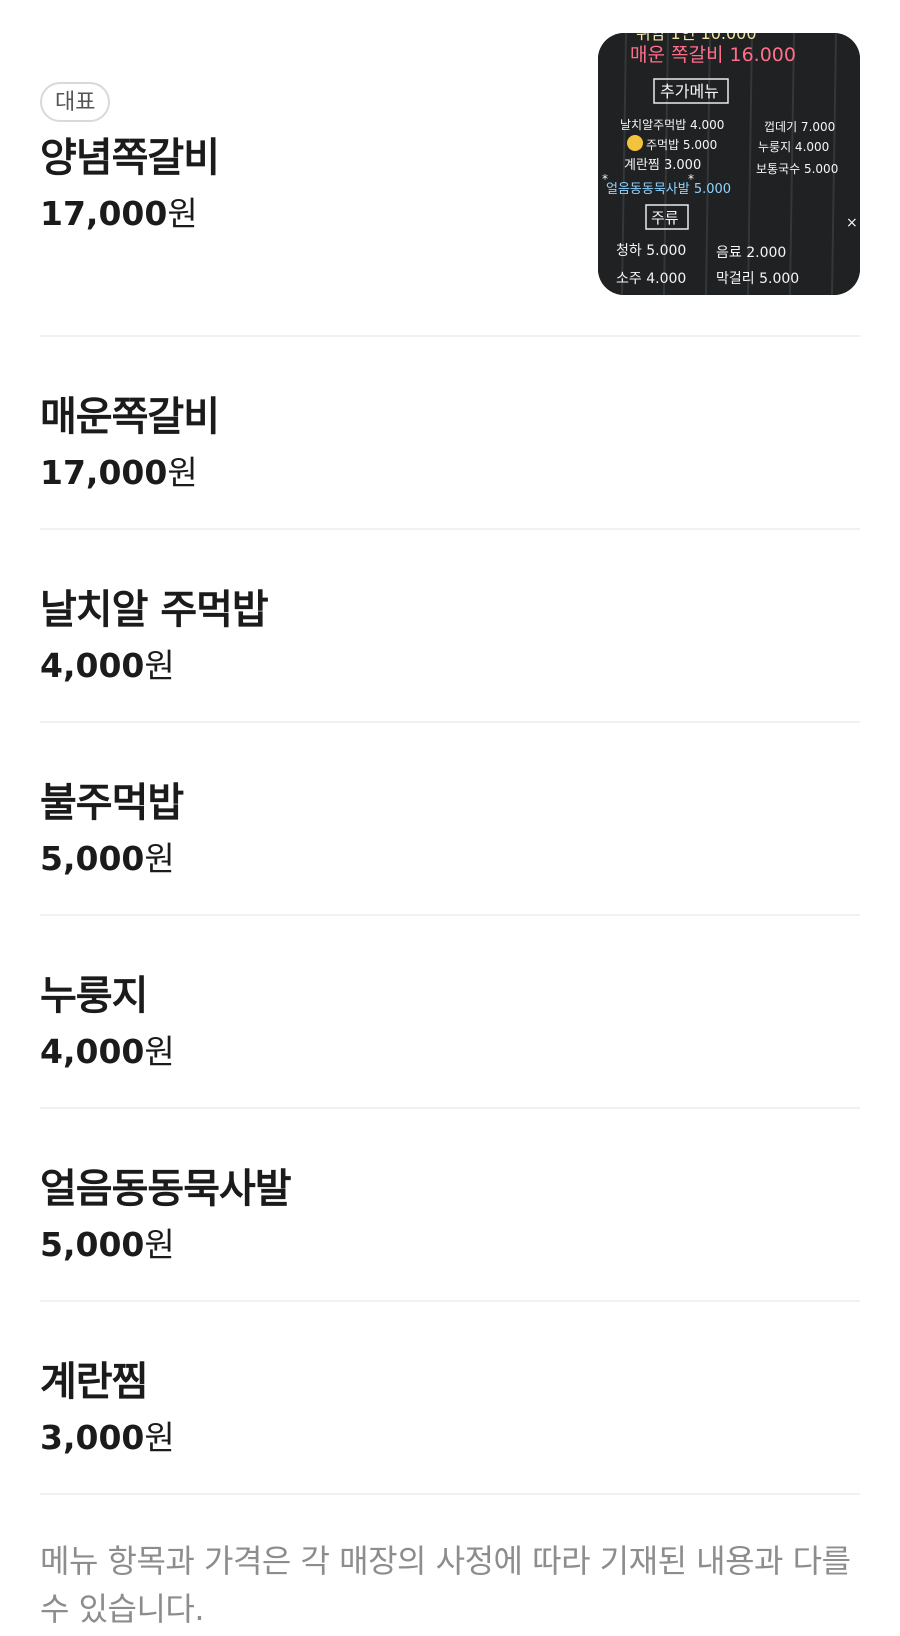 The height and width of the screenshot is (1636, 900). I want to click on menu-item-price: 3,000원, so click(450, 1438).